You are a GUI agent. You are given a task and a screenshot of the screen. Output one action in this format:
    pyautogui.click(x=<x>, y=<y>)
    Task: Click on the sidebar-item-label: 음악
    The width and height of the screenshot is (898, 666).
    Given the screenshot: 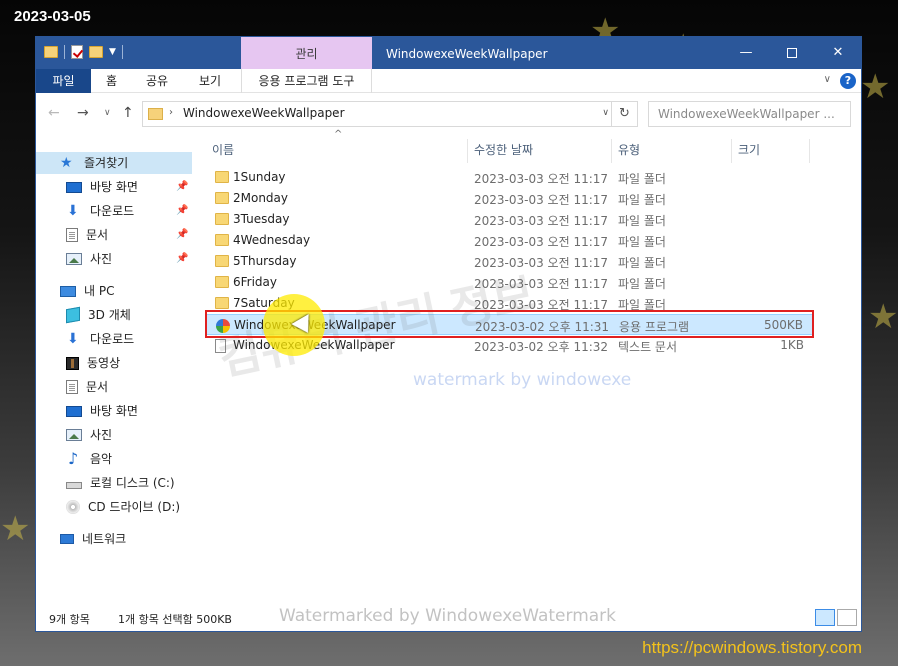 What is the action you would take?
    pyautogui.click(x=101, y=459)
    